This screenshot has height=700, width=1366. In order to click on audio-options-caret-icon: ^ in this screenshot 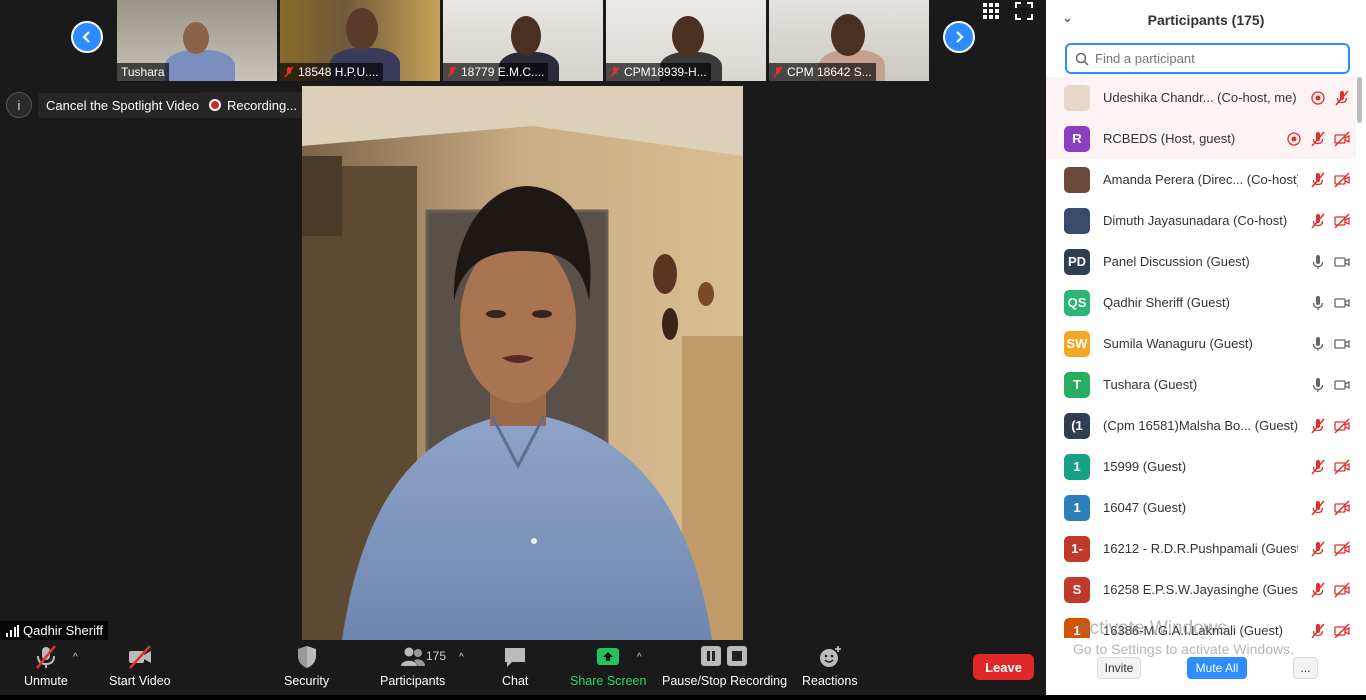, I will do `click(75, 657)`.